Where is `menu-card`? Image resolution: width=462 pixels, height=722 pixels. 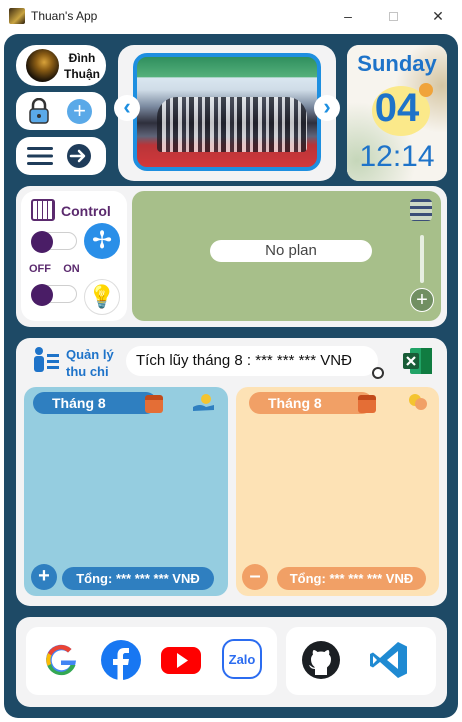 menu-card is located at coordinates (61, 156).